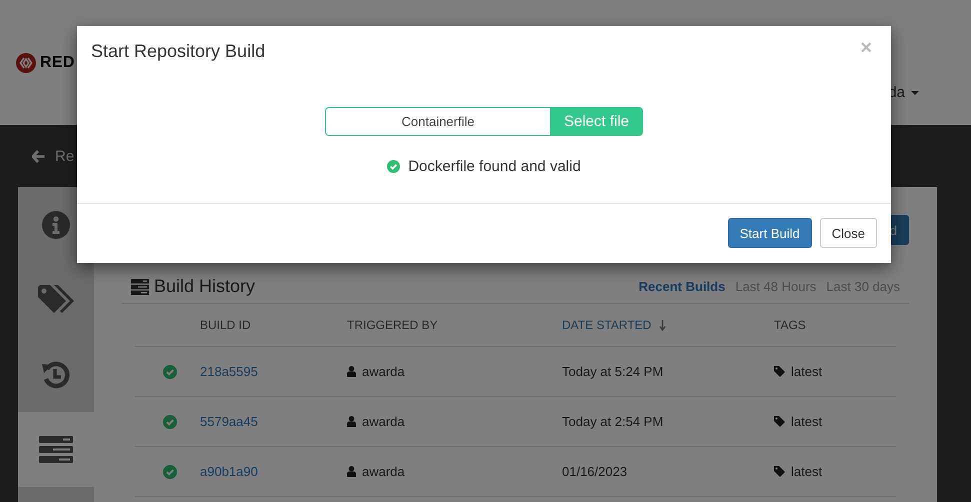 Image resolution: width=971 pixels, height=502 pixels. What do you see at coordinates (225, 325) in the screenshot?
I see `column-header: BUILD ID` at bounding box center [225, 325].